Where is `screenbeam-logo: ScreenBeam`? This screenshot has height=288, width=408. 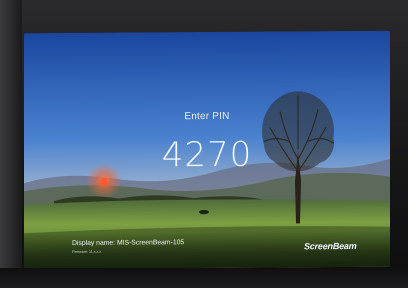
screenbeam-logo: ScreenBeam is located at coordinates (330, 246).